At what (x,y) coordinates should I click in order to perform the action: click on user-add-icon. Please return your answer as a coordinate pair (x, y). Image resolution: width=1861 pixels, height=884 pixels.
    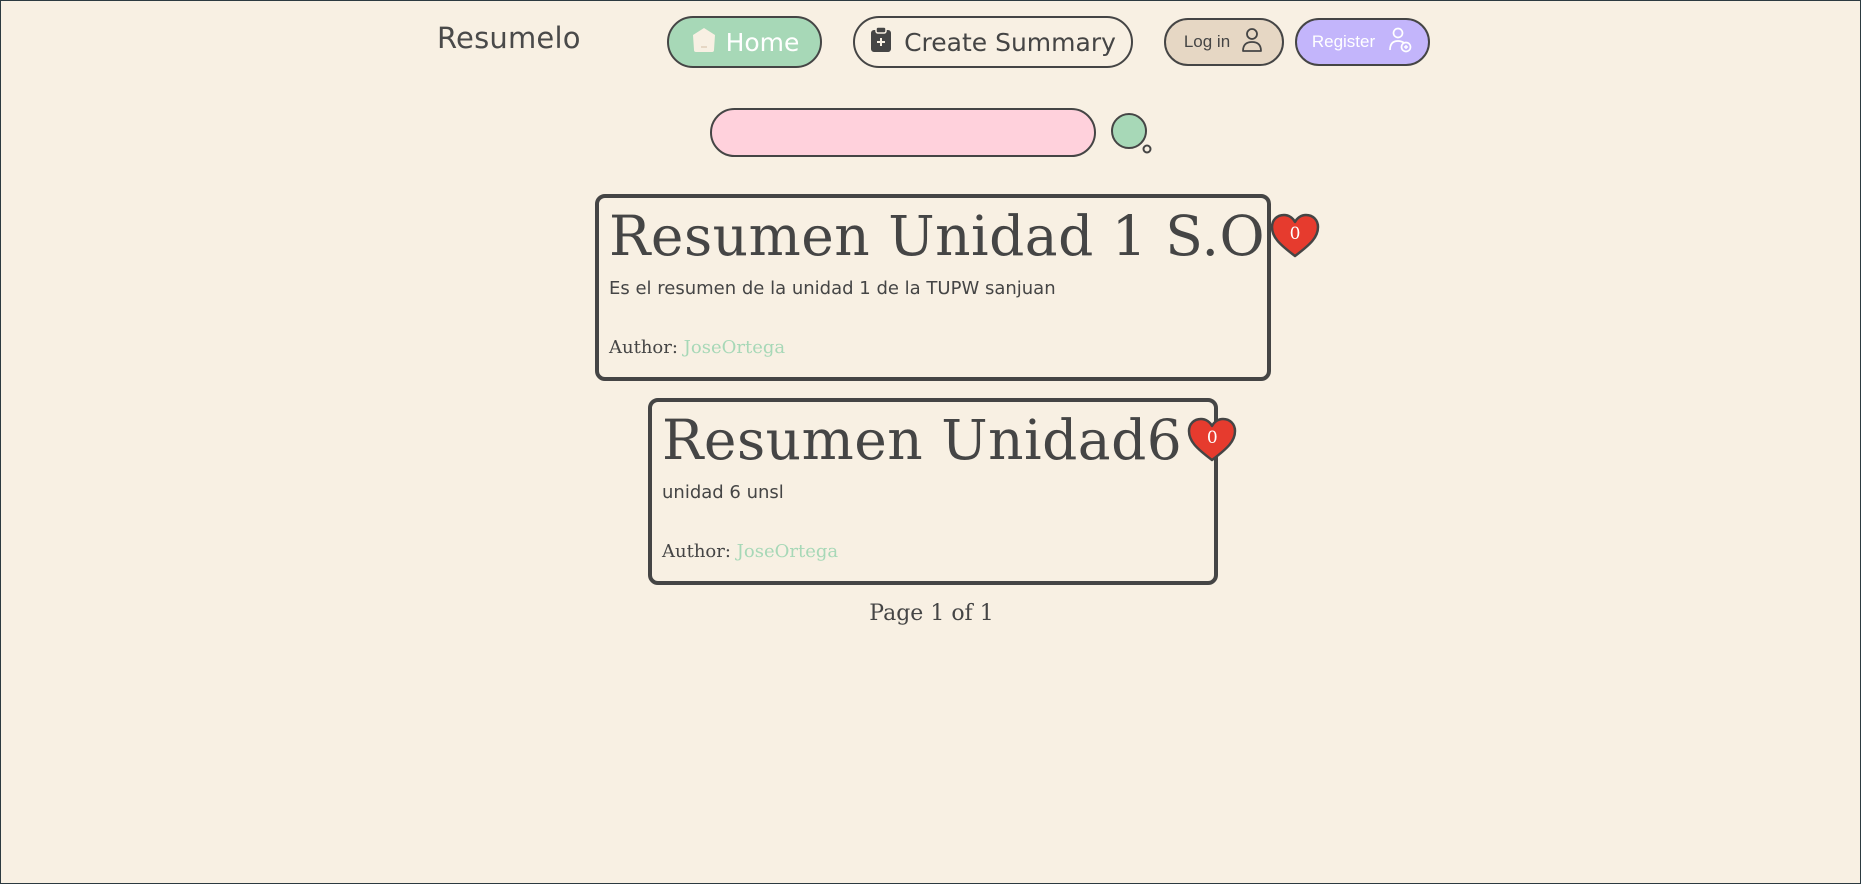
    Looking at the image, I should click on (1400, 42).